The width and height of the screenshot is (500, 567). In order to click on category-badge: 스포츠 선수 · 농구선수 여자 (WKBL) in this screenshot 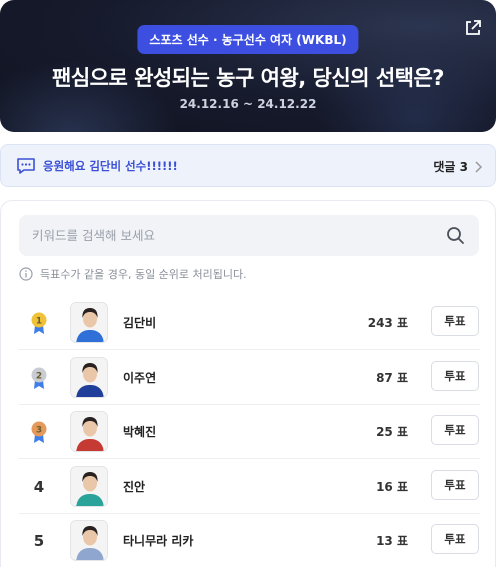, I will do `click(248, 39)`.